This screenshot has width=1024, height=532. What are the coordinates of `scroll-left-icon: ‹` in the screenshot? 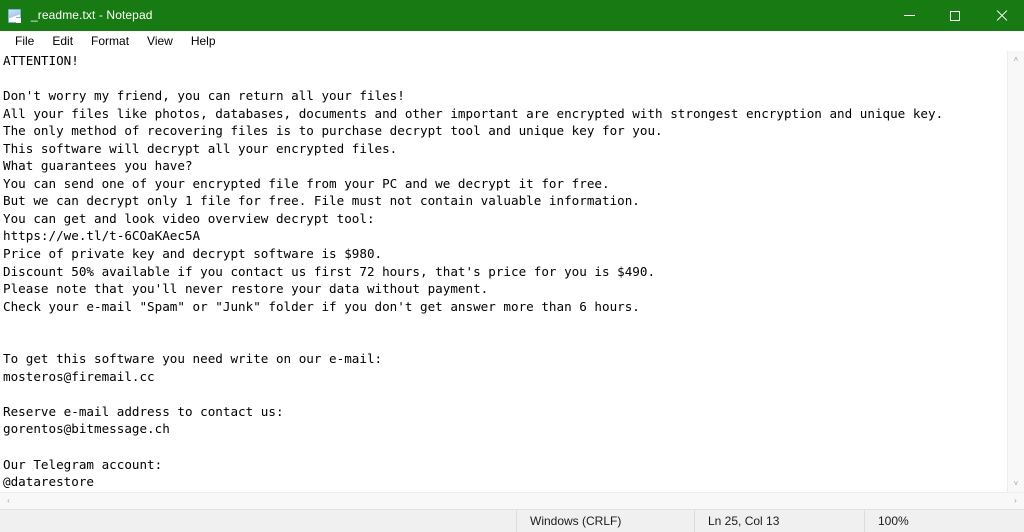 It's located at (8, 501).